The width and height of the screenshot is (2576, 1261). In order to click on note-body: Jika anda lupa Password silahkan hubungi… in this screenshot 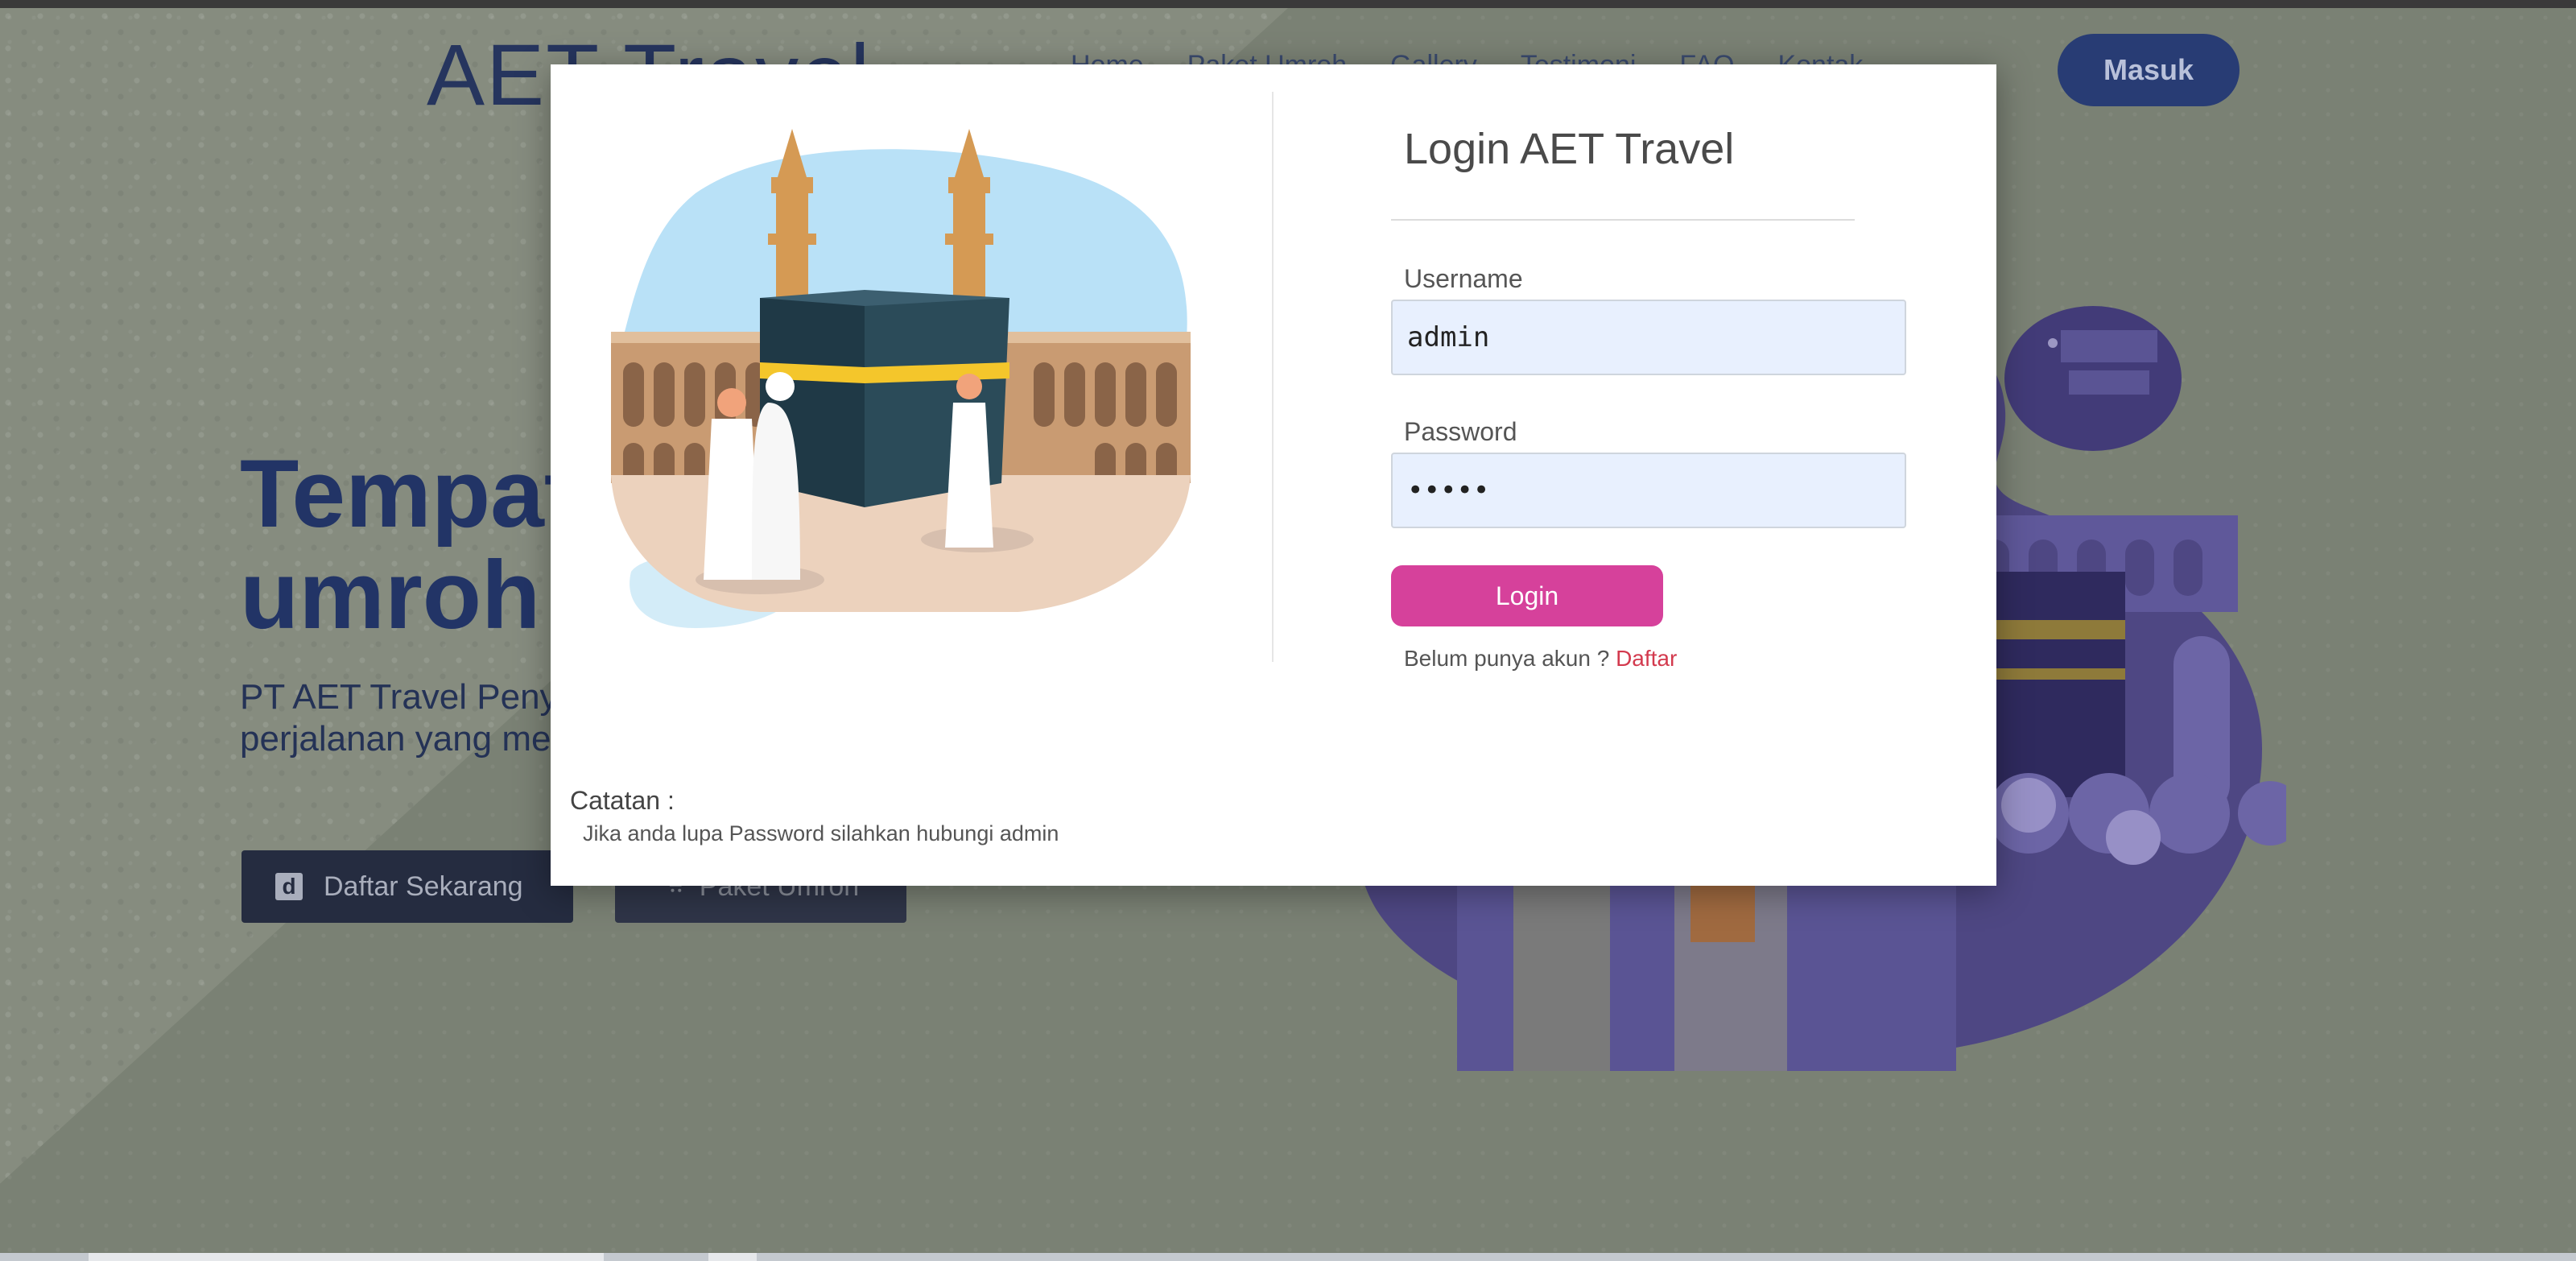, I will do `click(821, 833)`.